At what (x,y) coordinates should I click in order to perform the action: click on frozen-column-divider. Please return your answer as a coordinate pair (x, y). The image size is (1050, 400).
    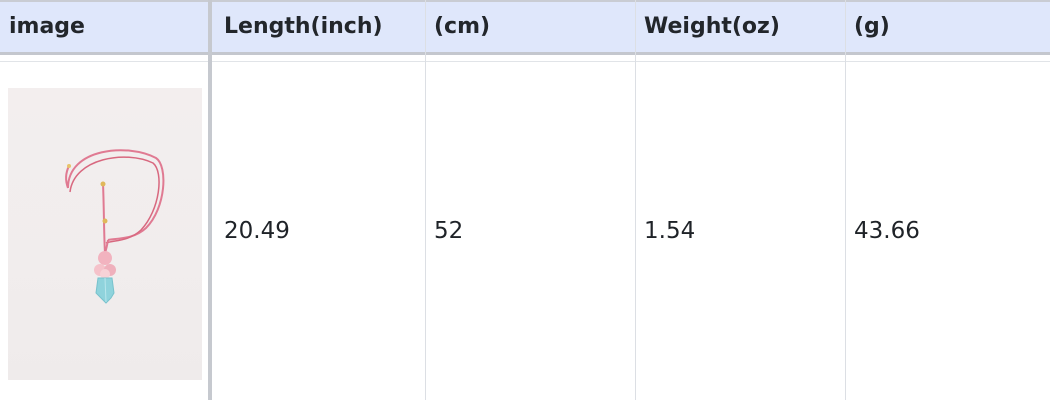
    Looking at the image, I should click on (210, 200).